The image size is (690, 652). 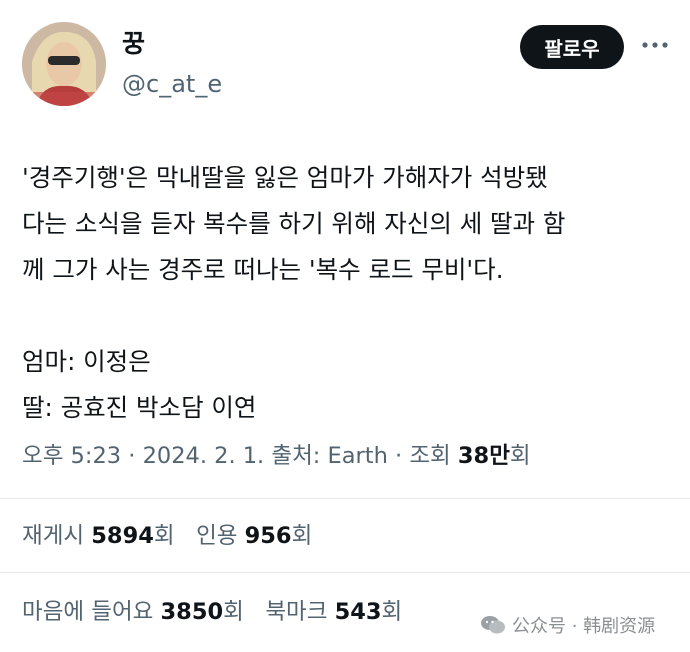 I want to click on watermark-text: 公众号 · 韩剧资源, so click(x=584, y=626).